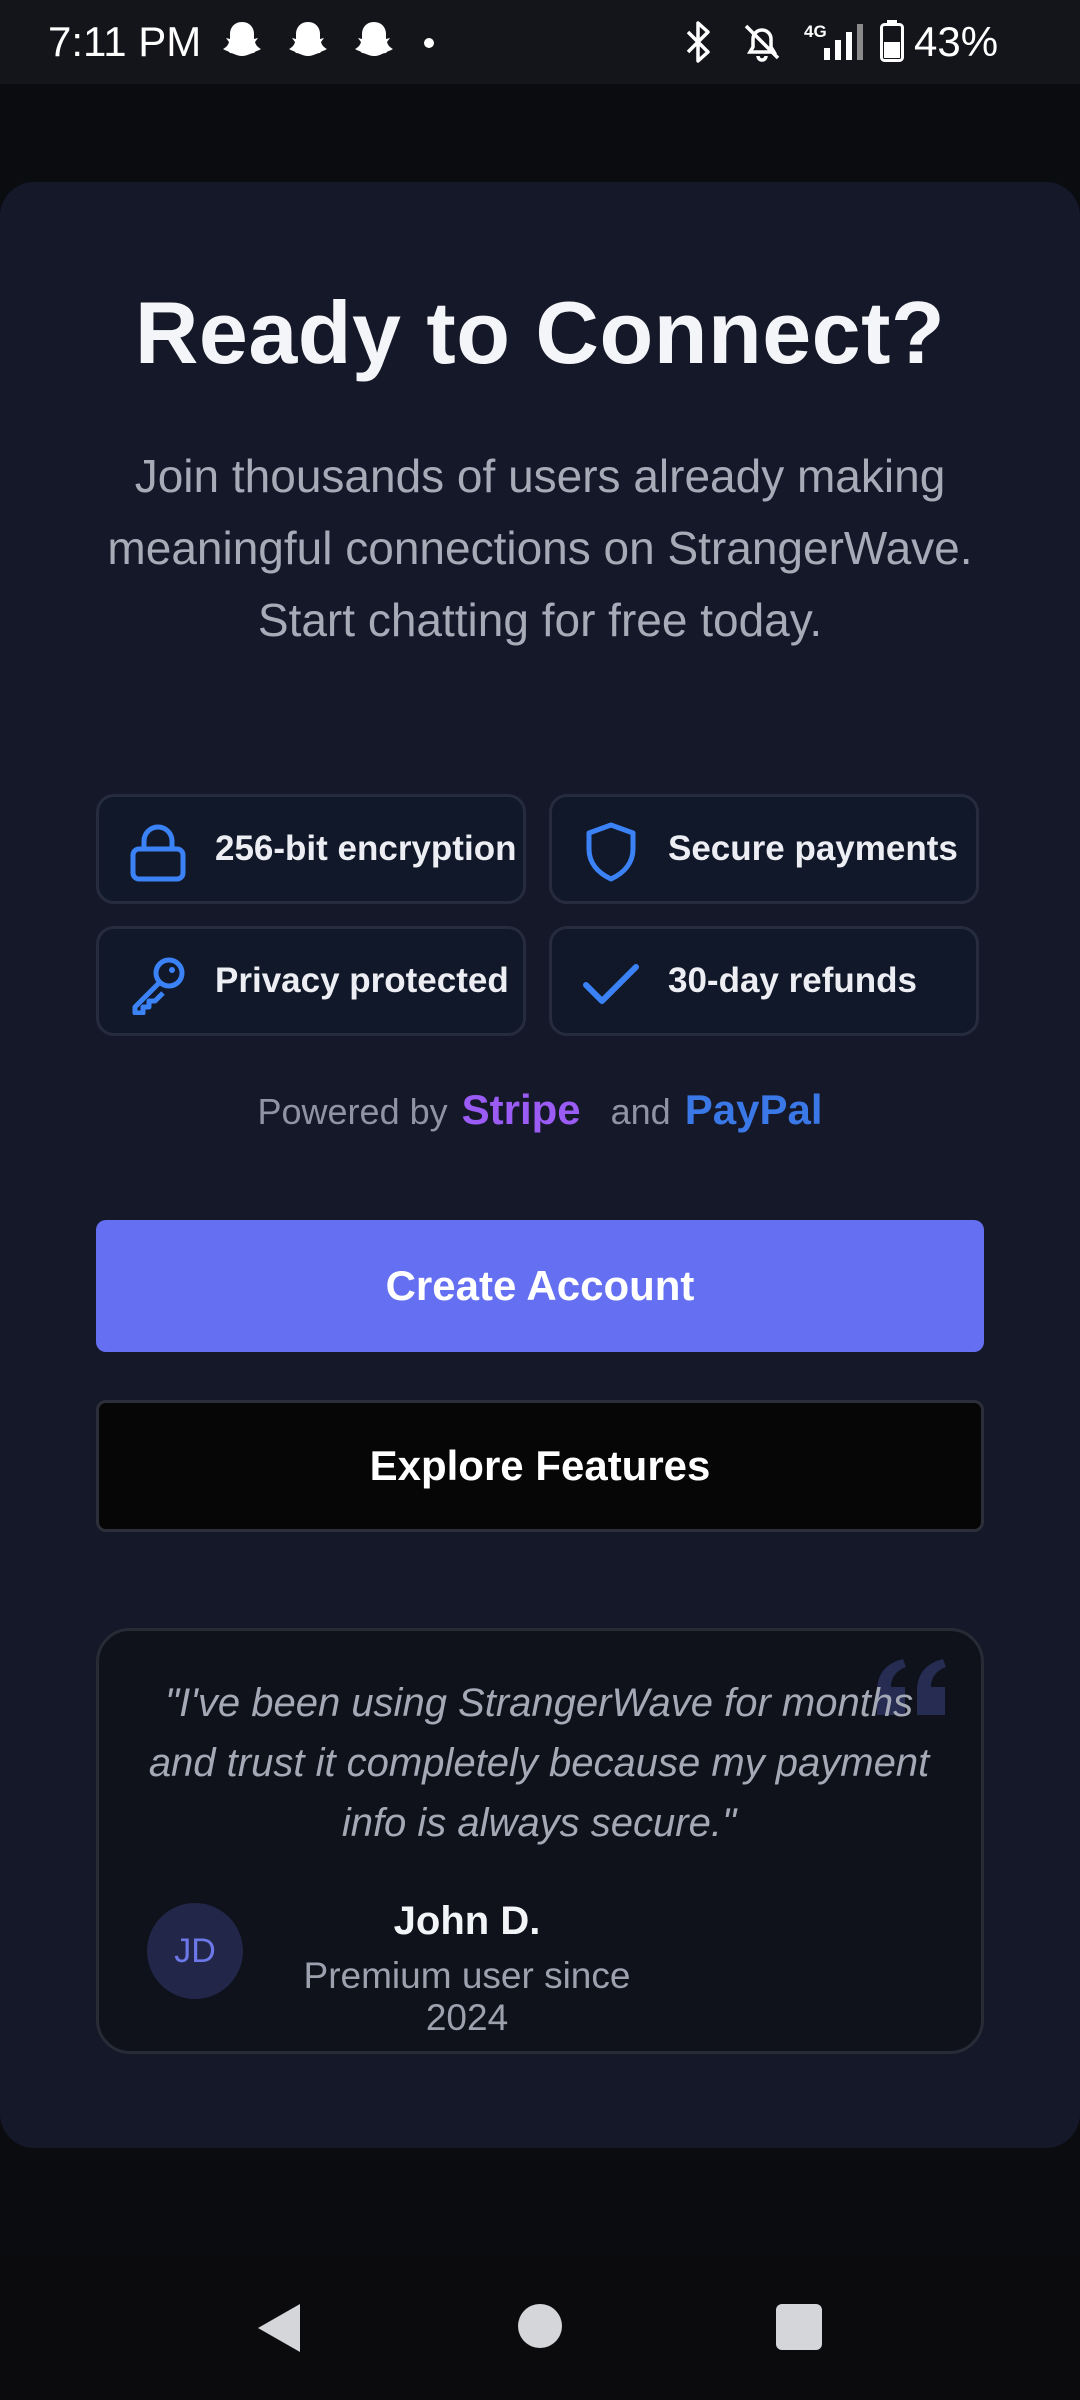 The image size is (1080, 2400). I want to click on powered-by: Powered by Stripe and PayPal, so click(540, 1110).